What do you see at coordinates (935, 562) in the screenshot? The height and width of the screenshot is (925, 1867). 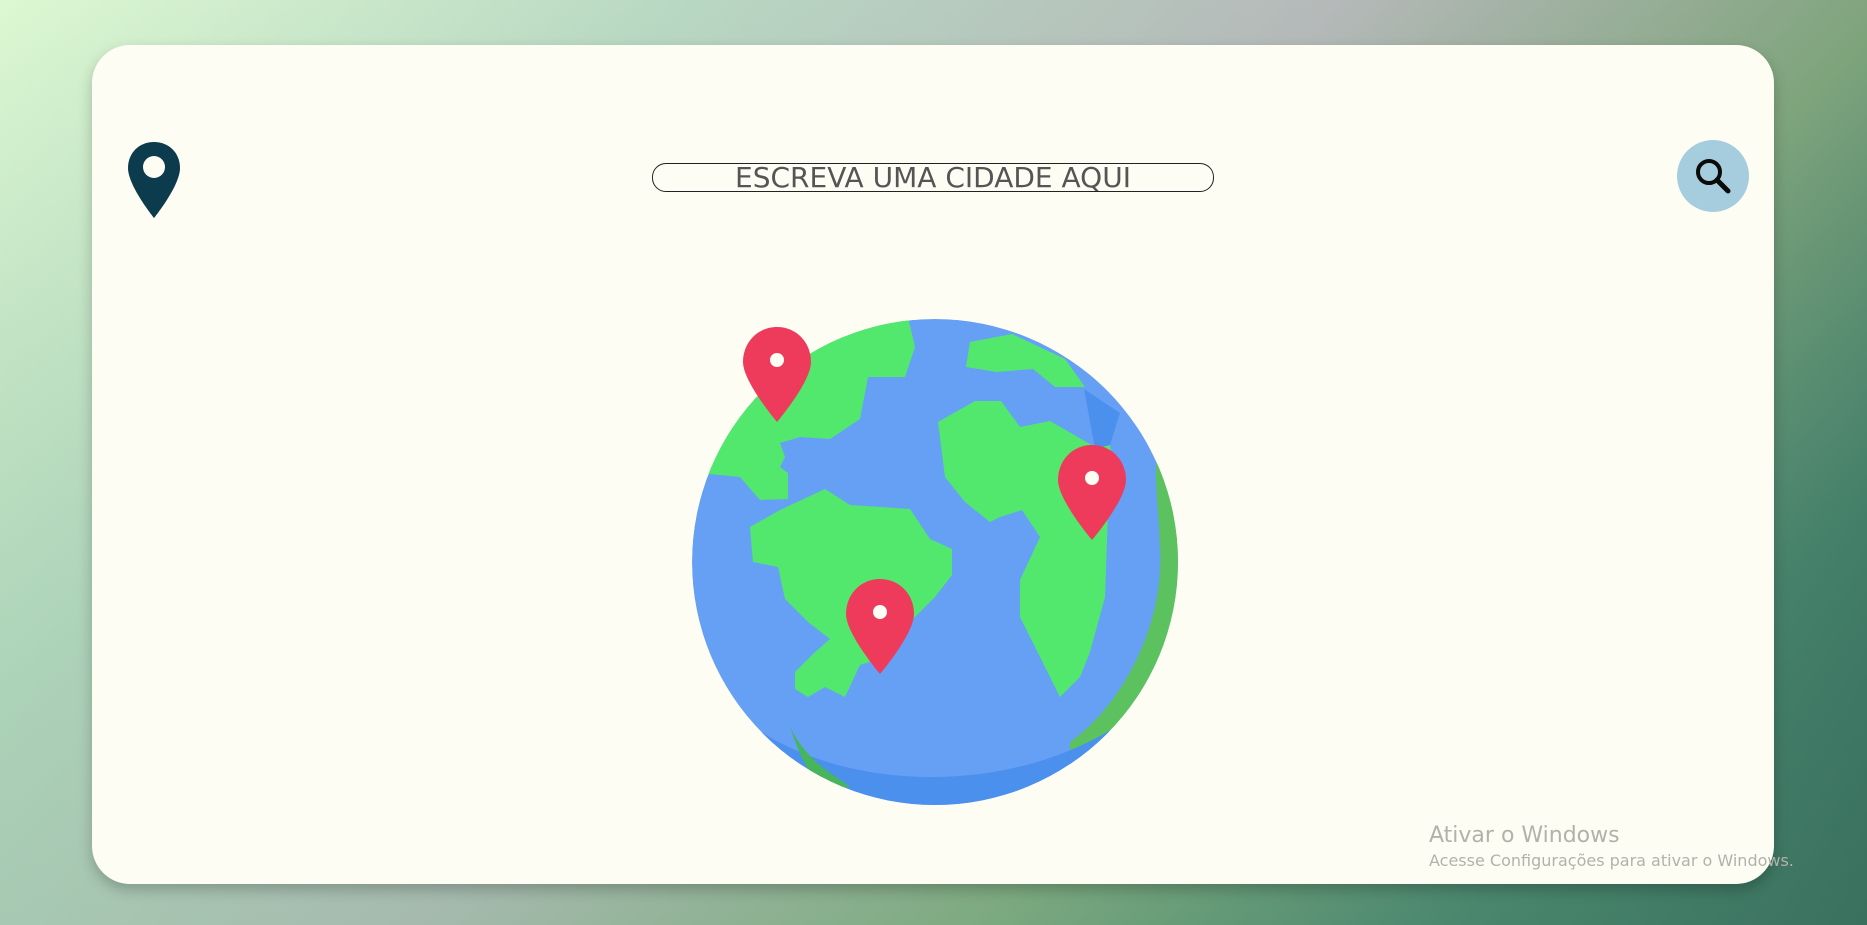 I see `globe-illustration` at bounding box center [935, 562].